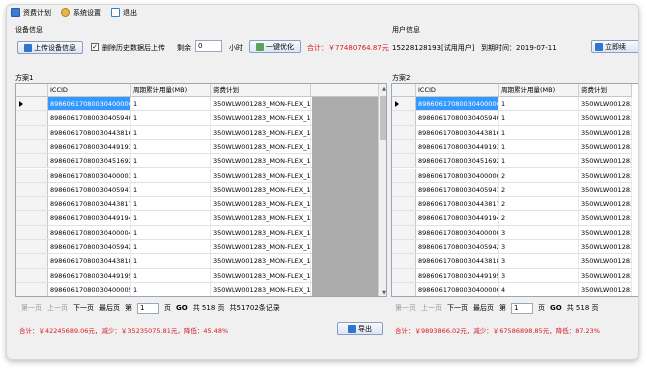 The image size is (647, 374). Describe the element at coordinates (89, 146) in the screenshot. I see `cell-iccid: 898606170800304491931` at that location.